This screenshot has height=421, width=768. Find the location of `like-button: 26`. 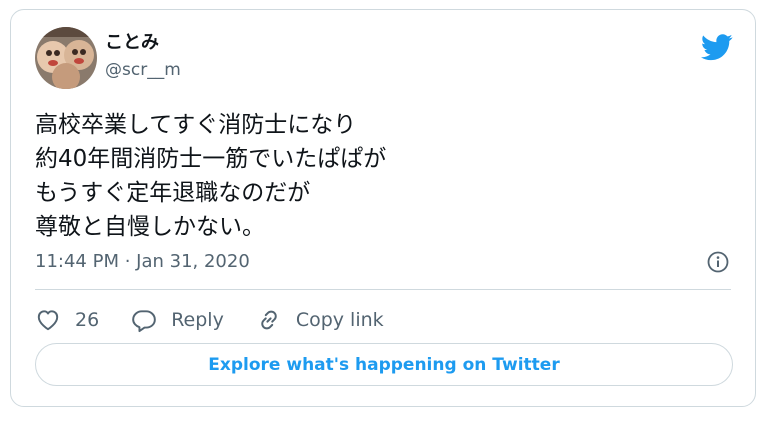

like-button: 26 is located at coordinates (67, 320).